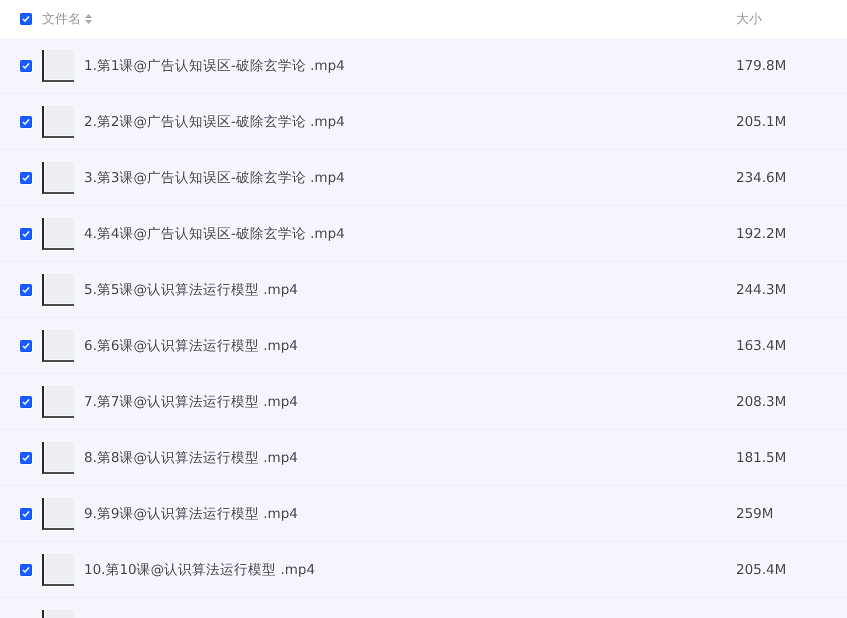 The height and width of the screenshot is (618, 847). I want to click on file-size: 259M, so click(755, 514).